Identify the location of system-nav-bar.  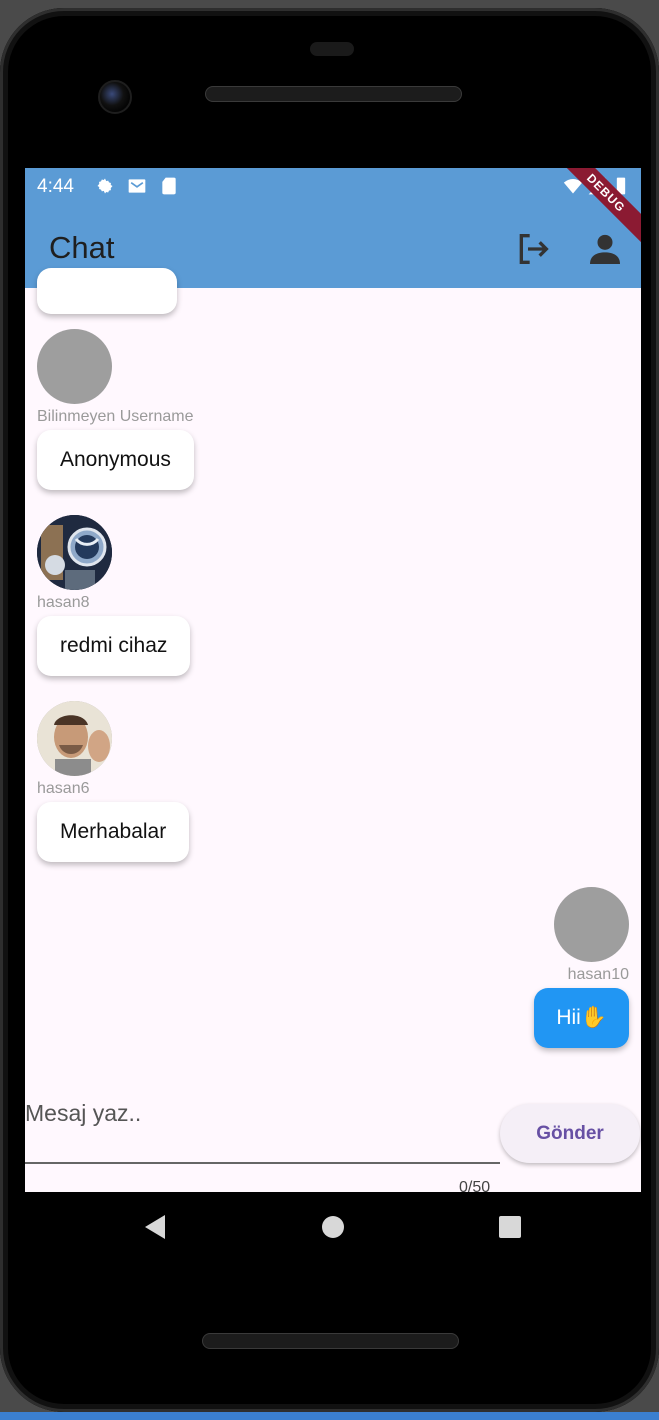
(333, 1227).